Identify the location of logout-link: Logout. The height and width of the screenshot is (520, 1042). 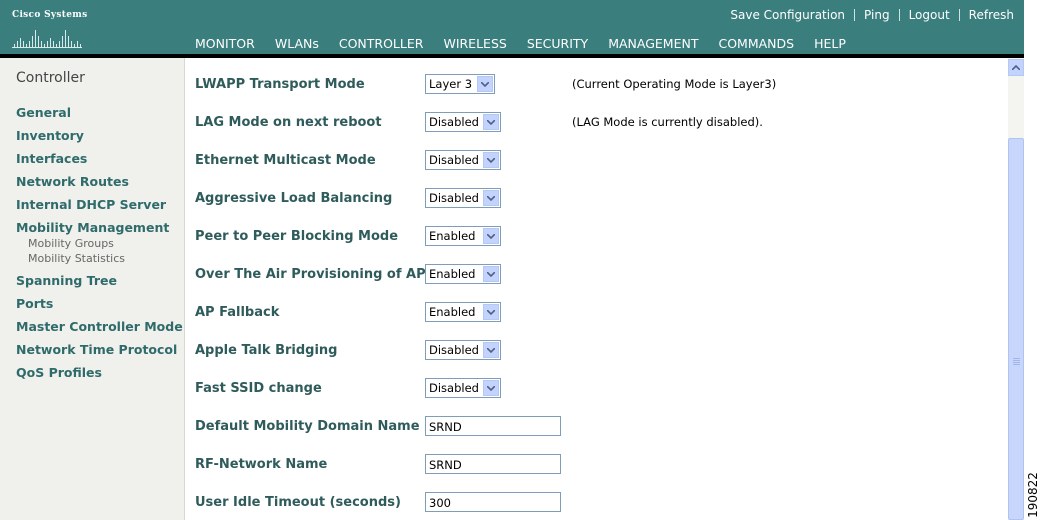
(929, 15).